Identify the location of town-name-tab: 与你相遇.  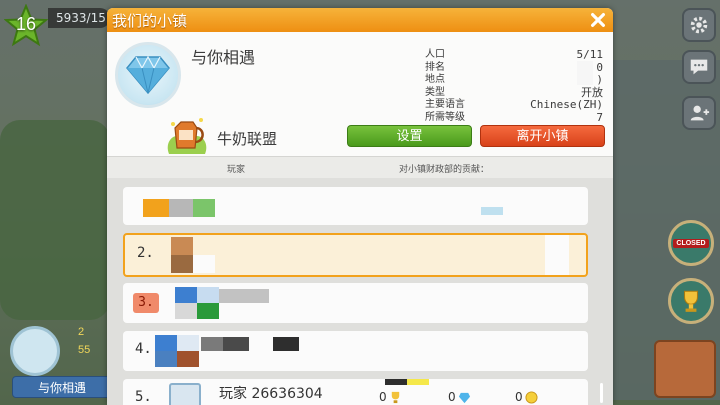
(62, 387).